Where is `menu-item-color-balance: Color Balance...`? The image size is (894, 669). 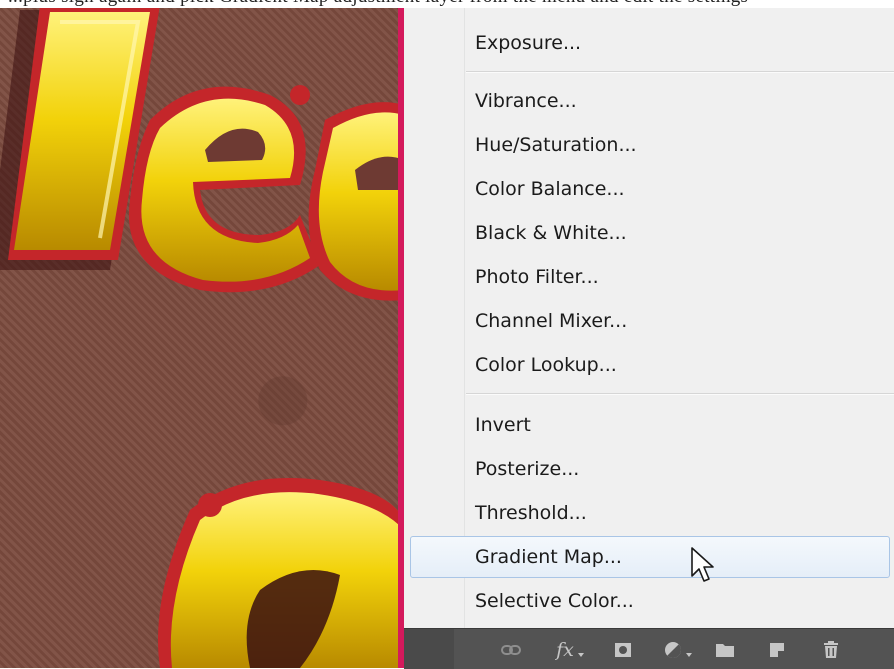 menu-item-color-balance: Color Balance... is located at coordinates (649, 189).